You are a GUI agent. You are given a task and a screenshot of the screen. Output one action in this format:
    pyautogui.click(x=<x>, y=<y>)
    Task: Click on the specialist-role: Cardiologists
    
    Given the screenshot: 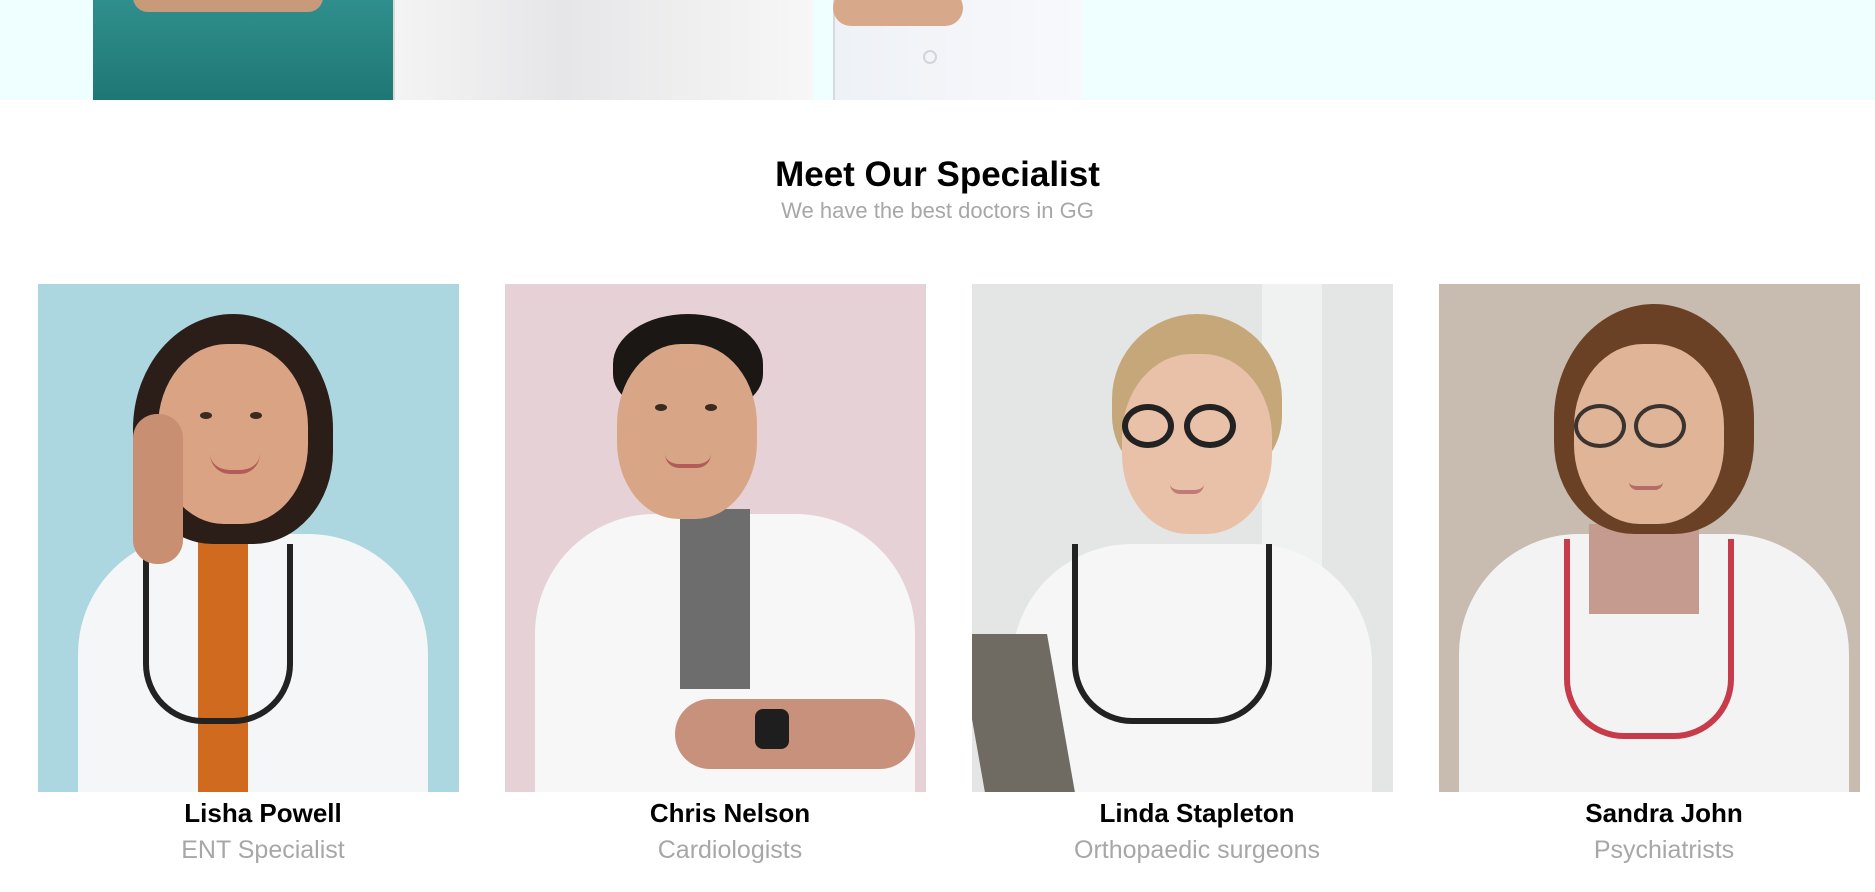 What is the action you would take?
    pyautogui.click(x=730, y=850)
    